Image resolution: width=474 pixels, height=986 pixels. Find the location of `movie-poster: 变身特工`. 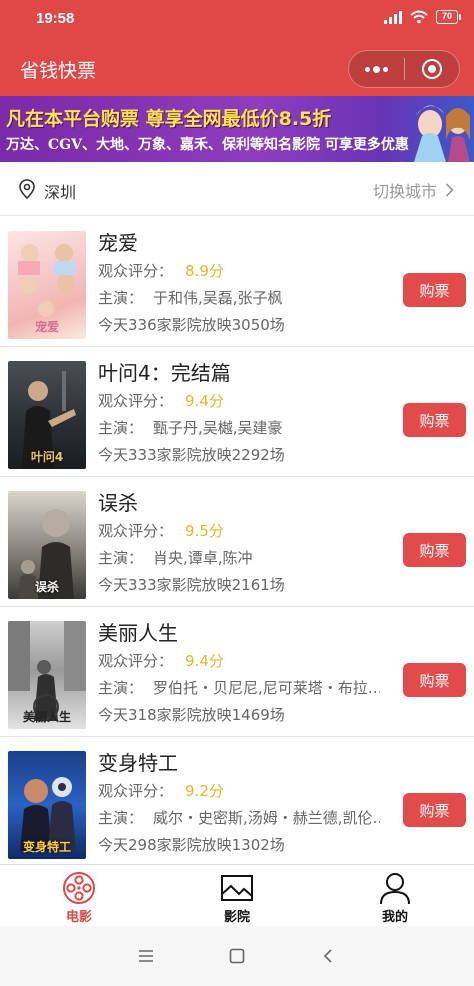

movie-poster: 变身特工 is located at coordinates (47, 805).